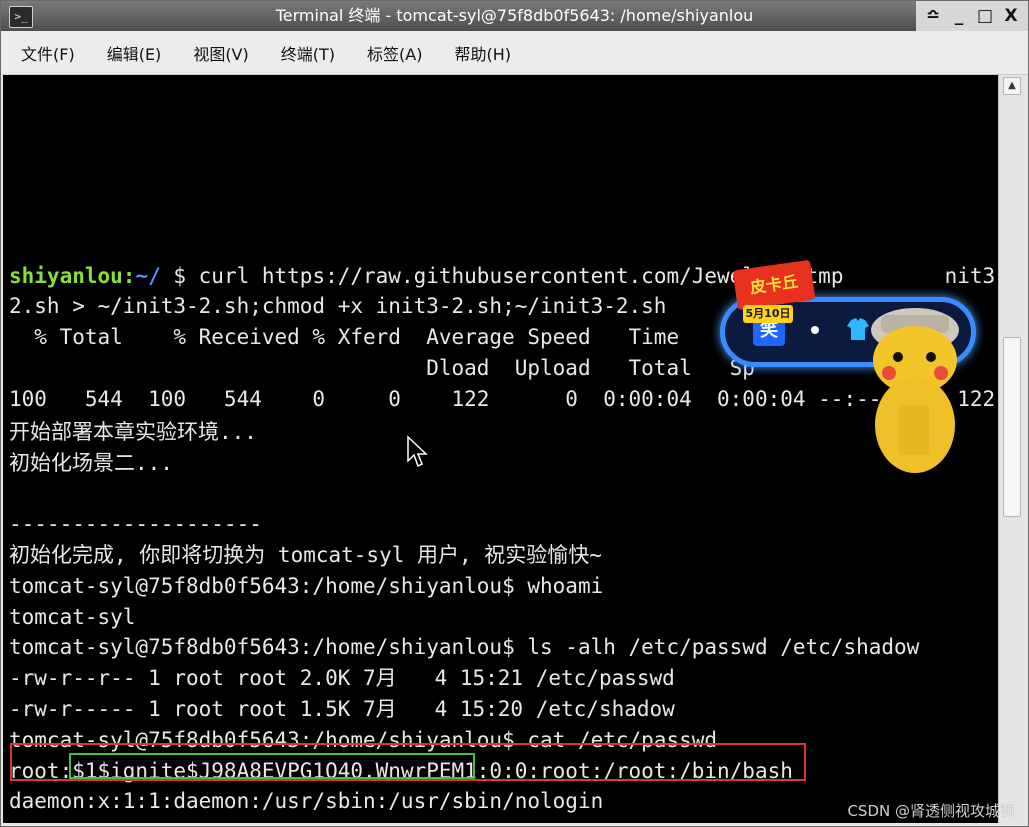 Image resolution: width=1029 pixels, height=827 pixels. What do you see at coordinates (768, 314) in the screenshot?
I see `promo-date-badge: 5月10日` at bounding box center [768, 314].